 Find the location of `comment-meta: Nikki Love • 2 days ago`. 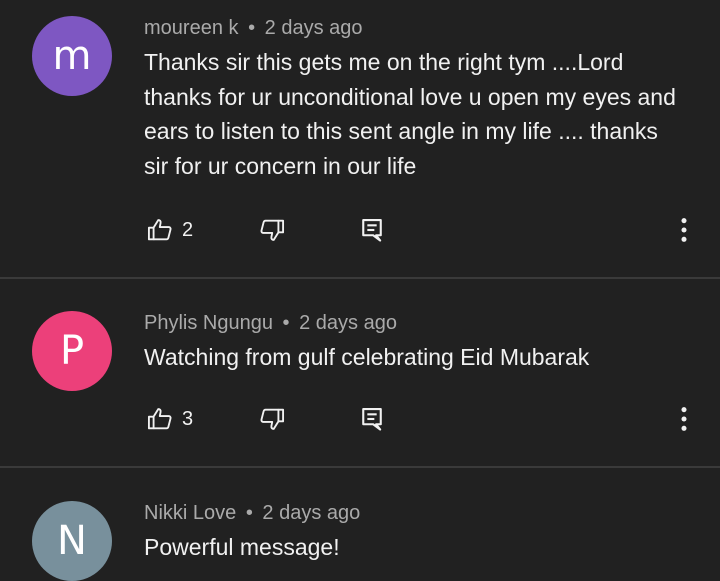

comment-meta: Nikki Love • 2 days ago is located at coordinates (252, 513).